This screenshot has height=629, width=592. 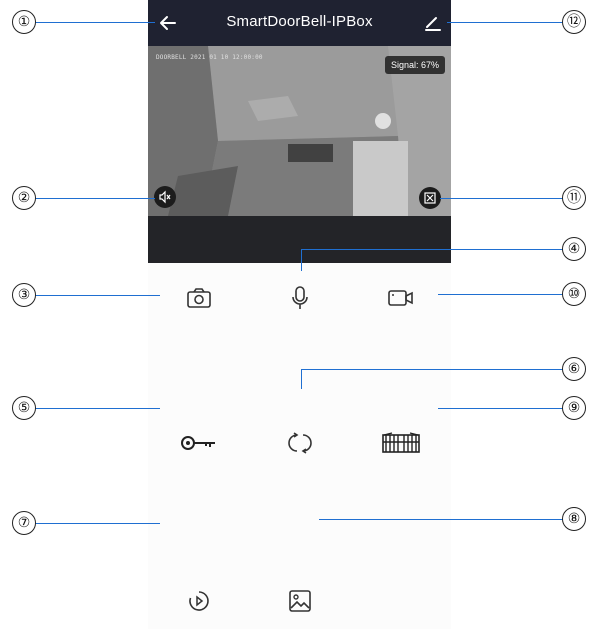 I want to click on callout-2: ②, so click(x=24, y=198).